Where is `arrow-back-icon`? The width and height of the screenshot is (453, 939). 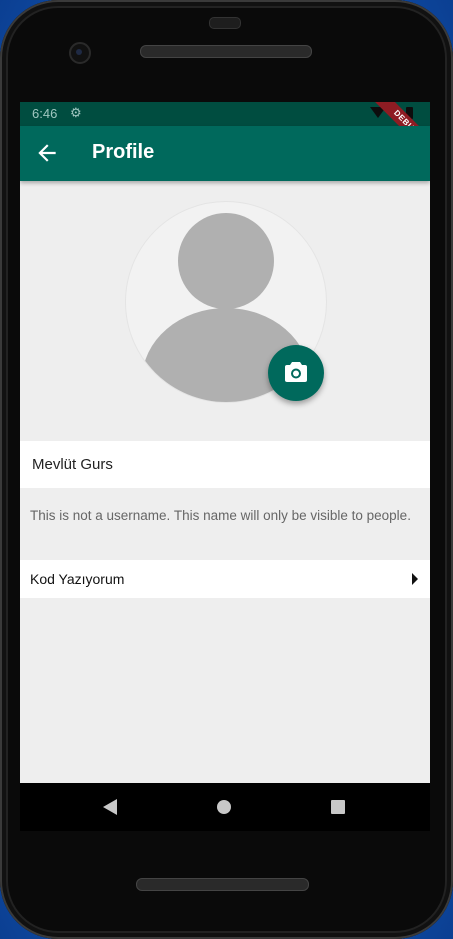 arrow-back-icon is located at coordinates (47, 153).